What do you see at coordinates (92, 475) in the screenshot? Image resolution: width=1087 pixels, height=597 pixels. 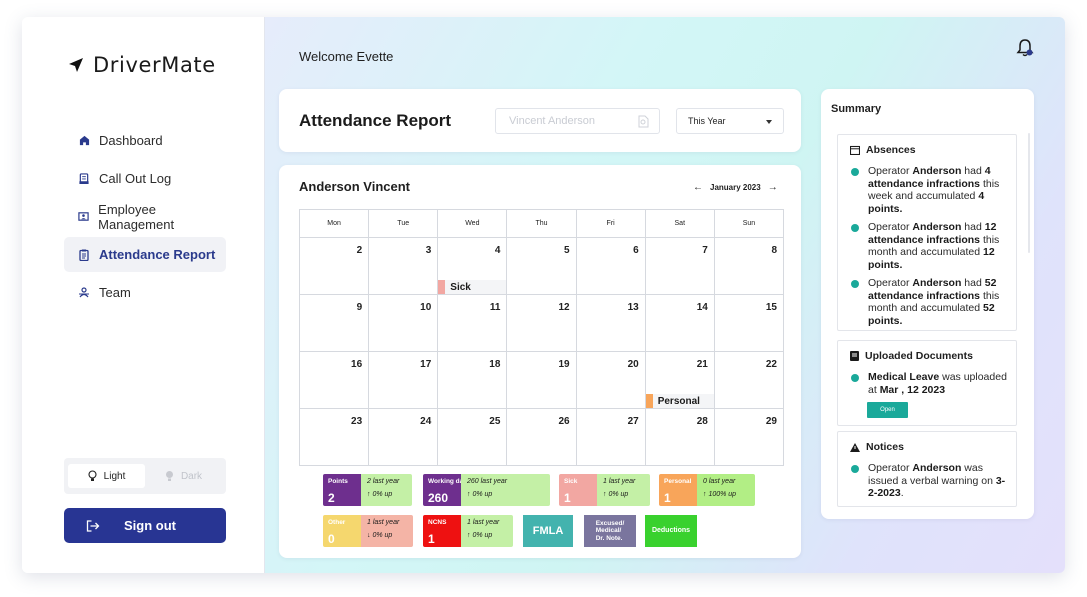 I see `lightbulb-icon` at bounding box center [92, 475].